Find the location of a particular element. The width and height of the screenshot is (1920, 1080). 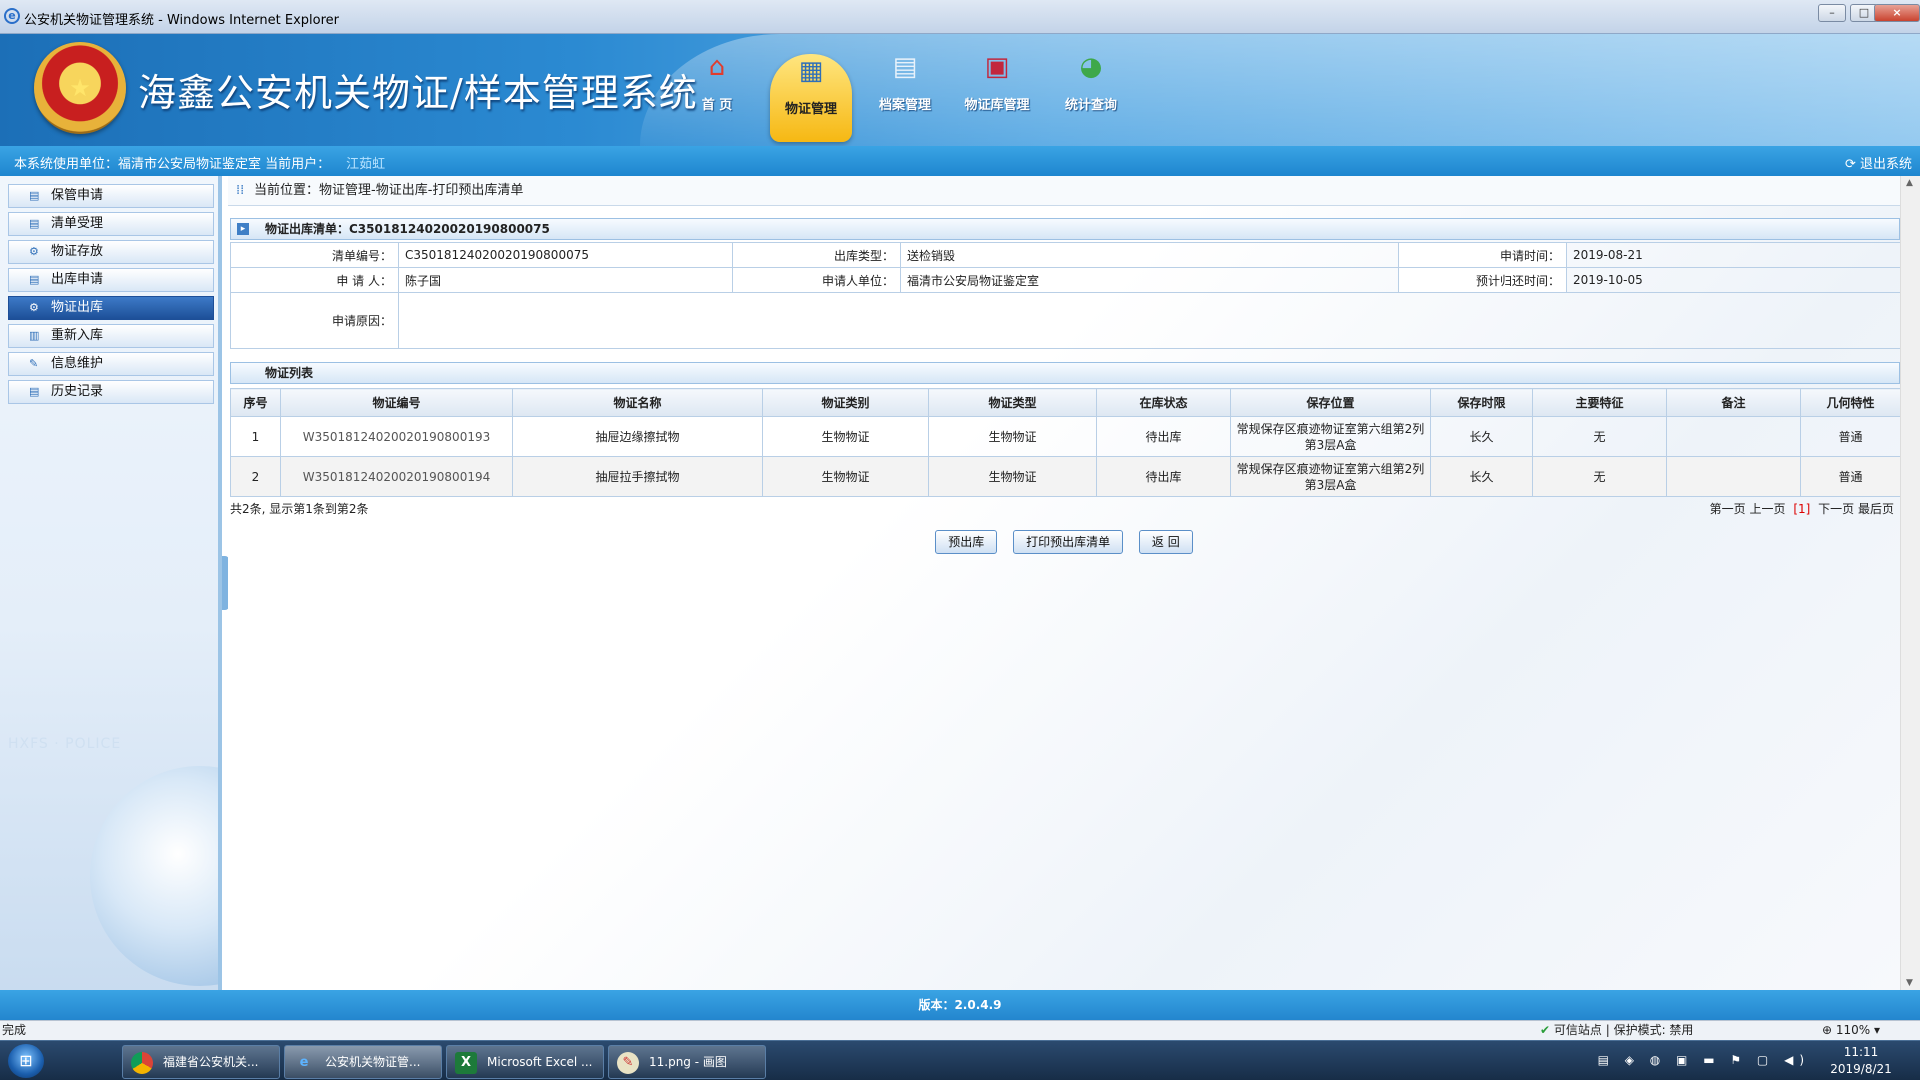

tray-icons: ▤ ◈ ◍ ▣ ▬ ⚑ ▢ ◀) is located at coordinates (1703, 1060).